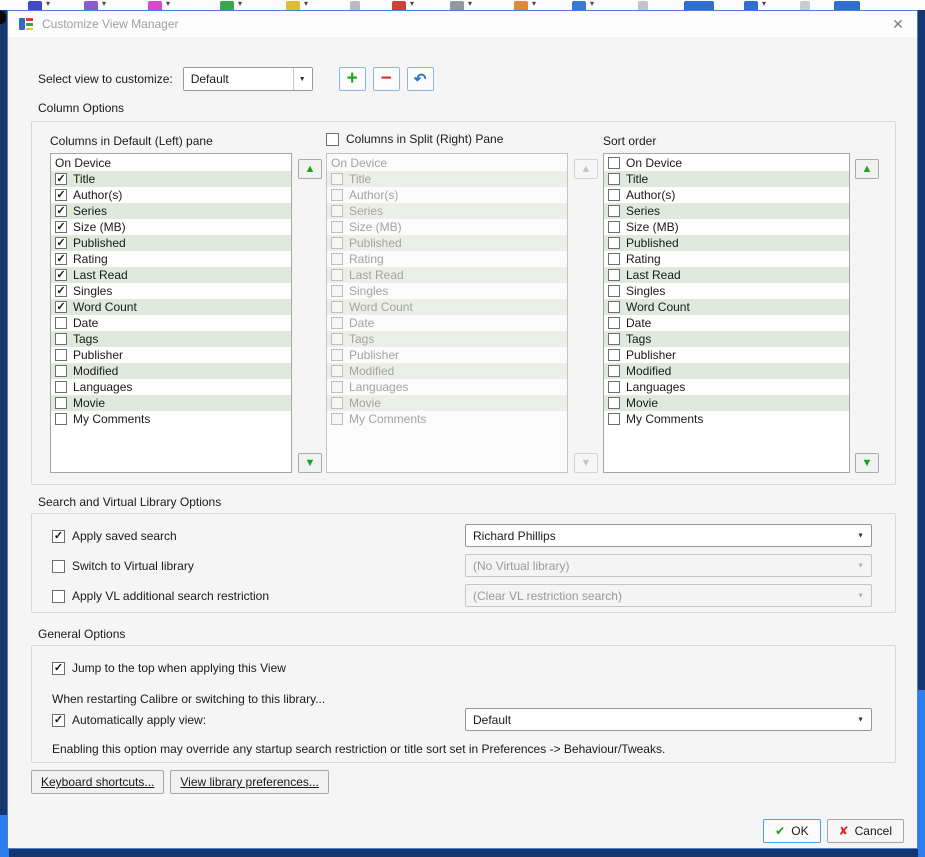 Image resolution: width=925 pixels, height=857 pixels. Describe the element at coordinates (58, 668) in the screenshot. I see `jump-top-checkbox: ✓` at that location.